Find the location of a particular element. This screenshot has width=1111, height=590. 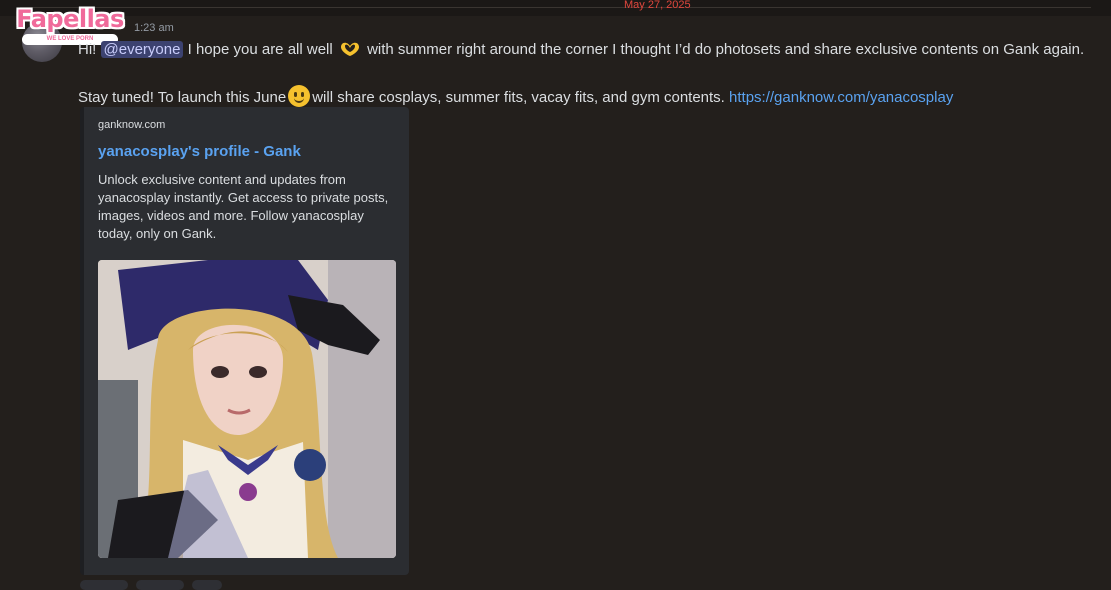

ganknow-link: https://ganknow.com/yanacosplay is located at coordinates (841, 97).